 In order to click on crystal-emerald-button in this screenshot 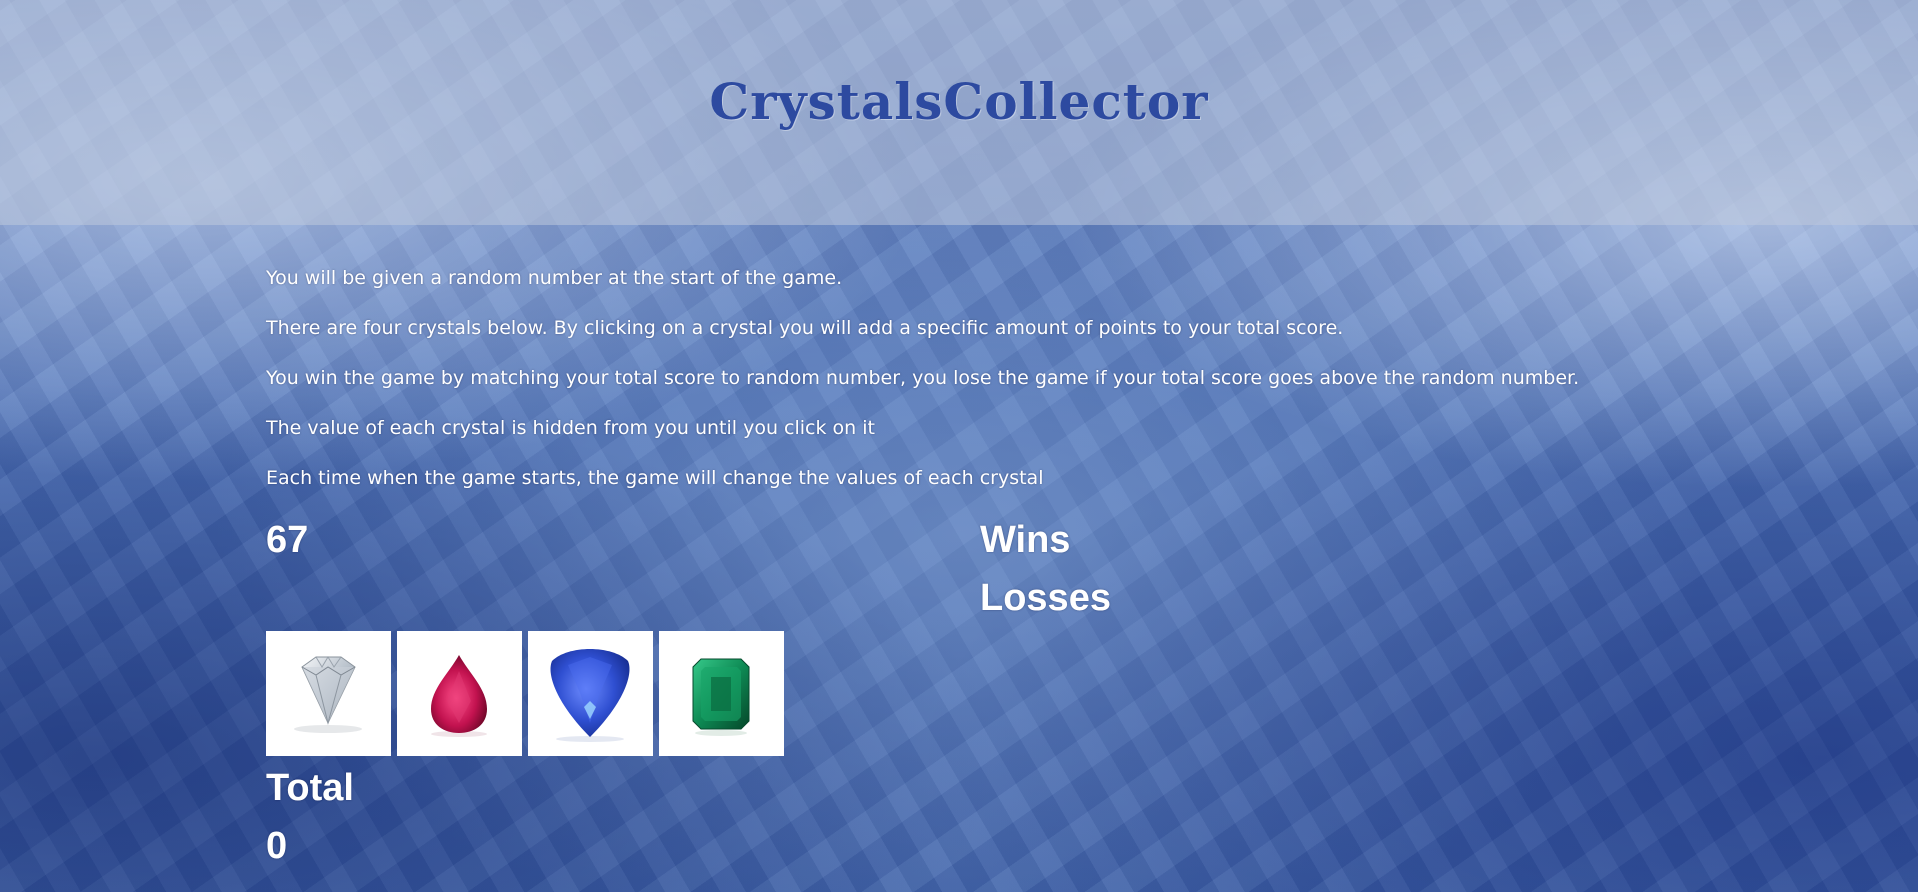, I will do `click(721, 693)`.